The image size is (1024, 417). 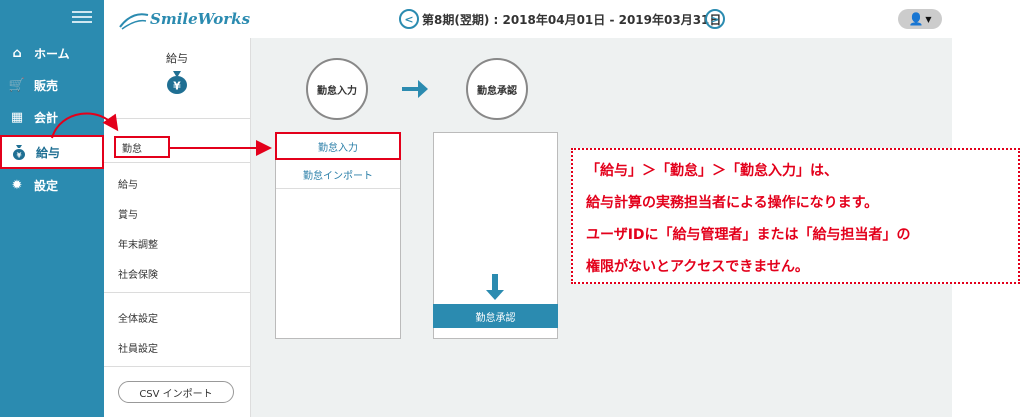 What do you see at coordinates (177, 227) in the screenshot?
I see `submenu-panel` at bounding box center [177, 227].